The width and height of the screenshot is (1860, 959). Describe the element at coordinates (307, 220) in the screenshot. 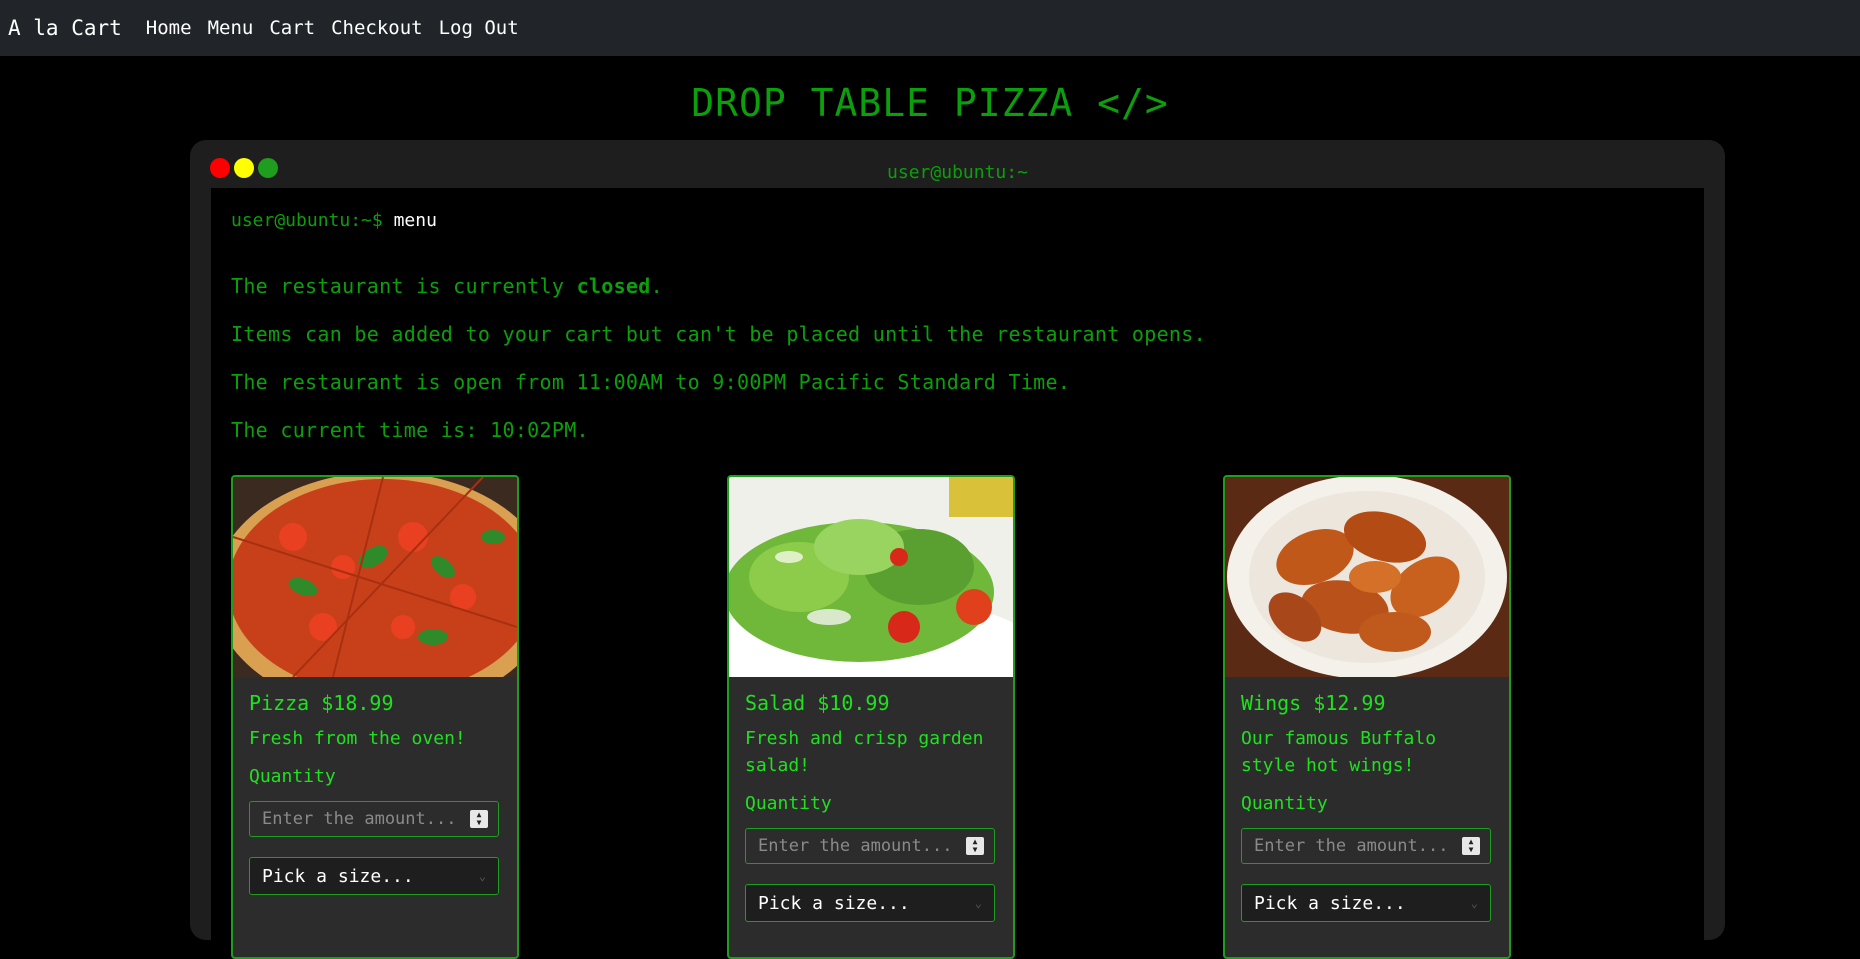

I see `prompt-user: user@ubuntu:~$` at that location.